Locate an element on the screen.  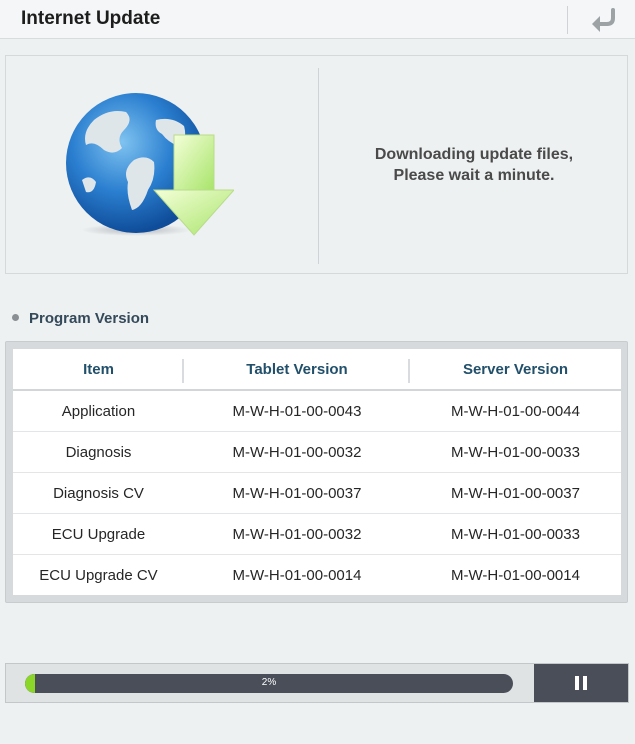
cell-item: Diagnosis CV is located at coordinates (98, 493).